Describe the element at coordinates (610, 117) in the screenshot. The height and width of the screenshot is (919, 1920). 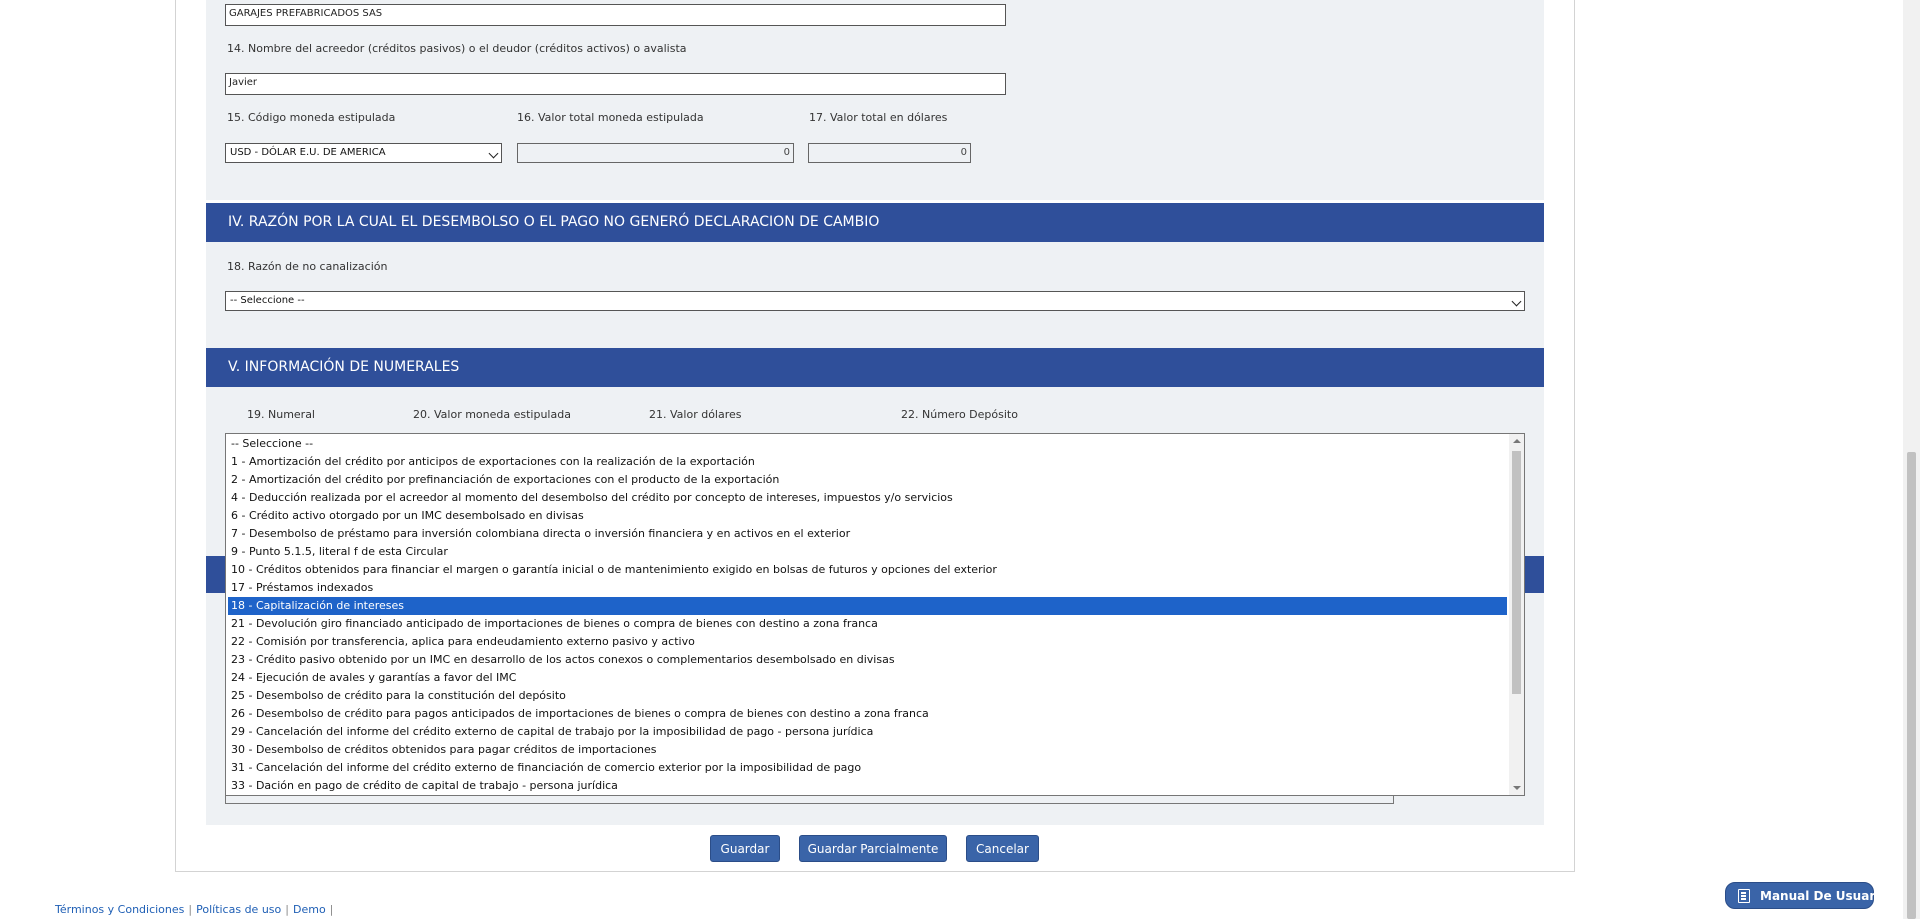
I see `valor-total-label: 16. Valor total moneda estipulada` at that location.